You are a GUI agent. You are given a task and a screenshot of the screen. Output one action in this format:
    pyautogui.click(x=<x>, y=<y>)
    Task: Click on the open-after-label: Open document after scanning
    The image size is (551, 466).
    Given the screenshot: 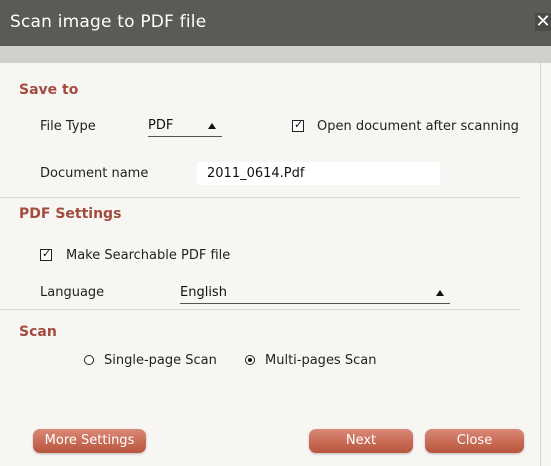 What is the action you would take?
    pyautogui.click(x=418, y=126)
    